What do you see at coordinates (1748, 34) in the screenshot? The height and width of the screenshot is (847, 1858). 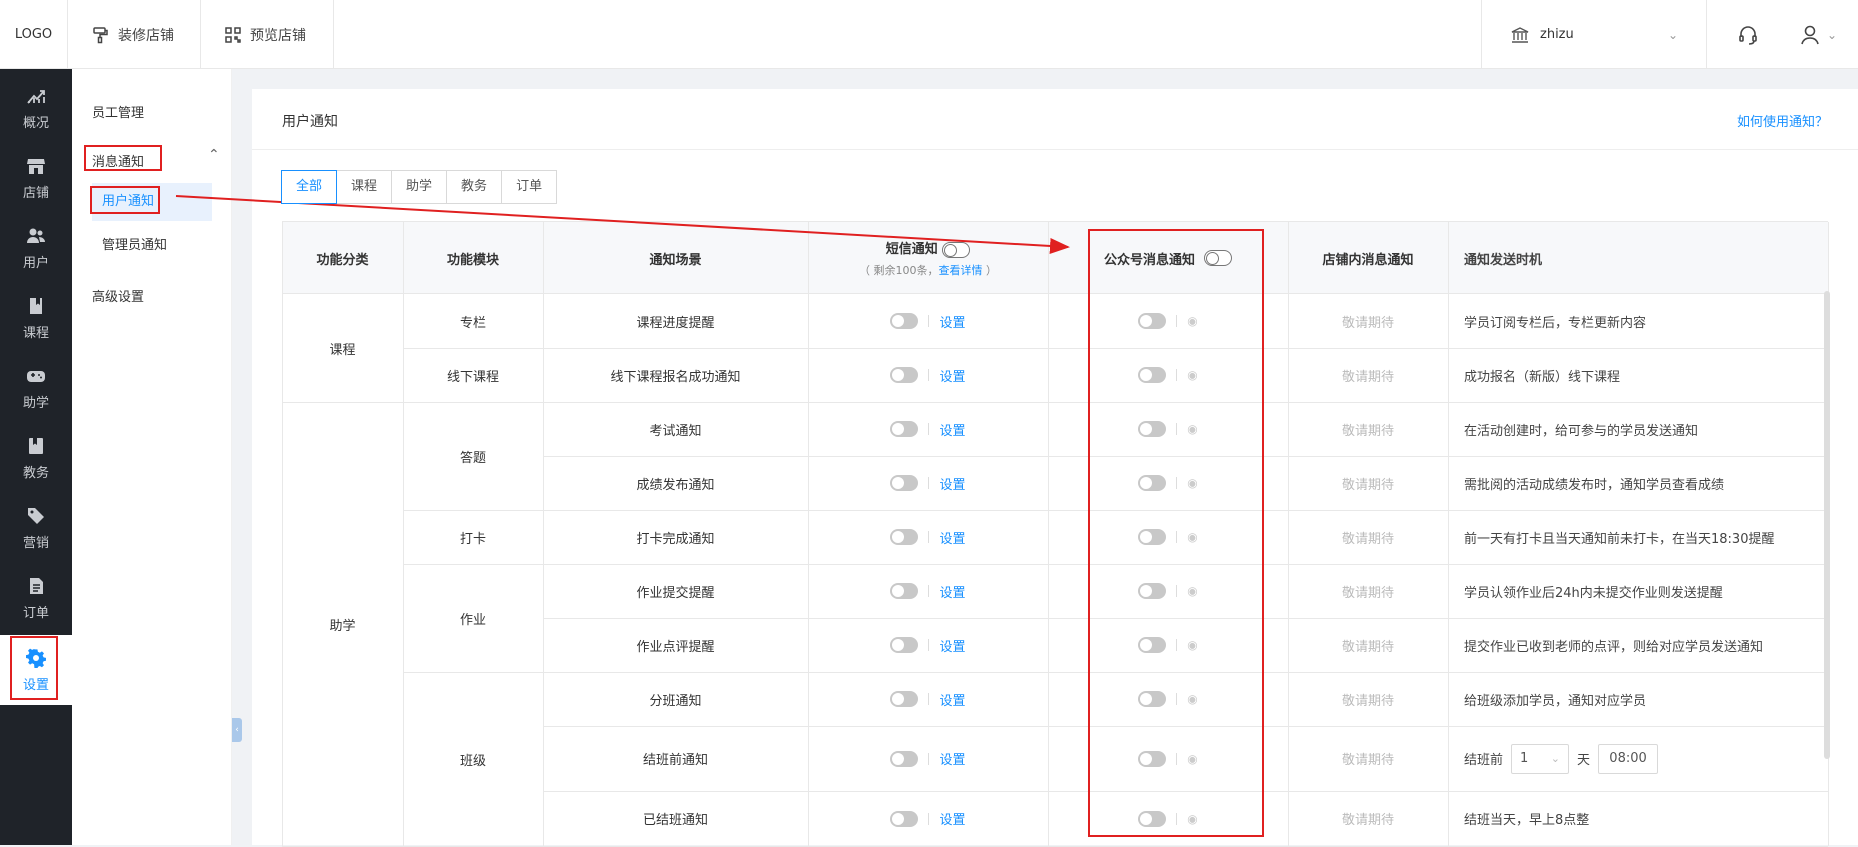 I see `customer-service-button` at bounding box center [1748, 34].